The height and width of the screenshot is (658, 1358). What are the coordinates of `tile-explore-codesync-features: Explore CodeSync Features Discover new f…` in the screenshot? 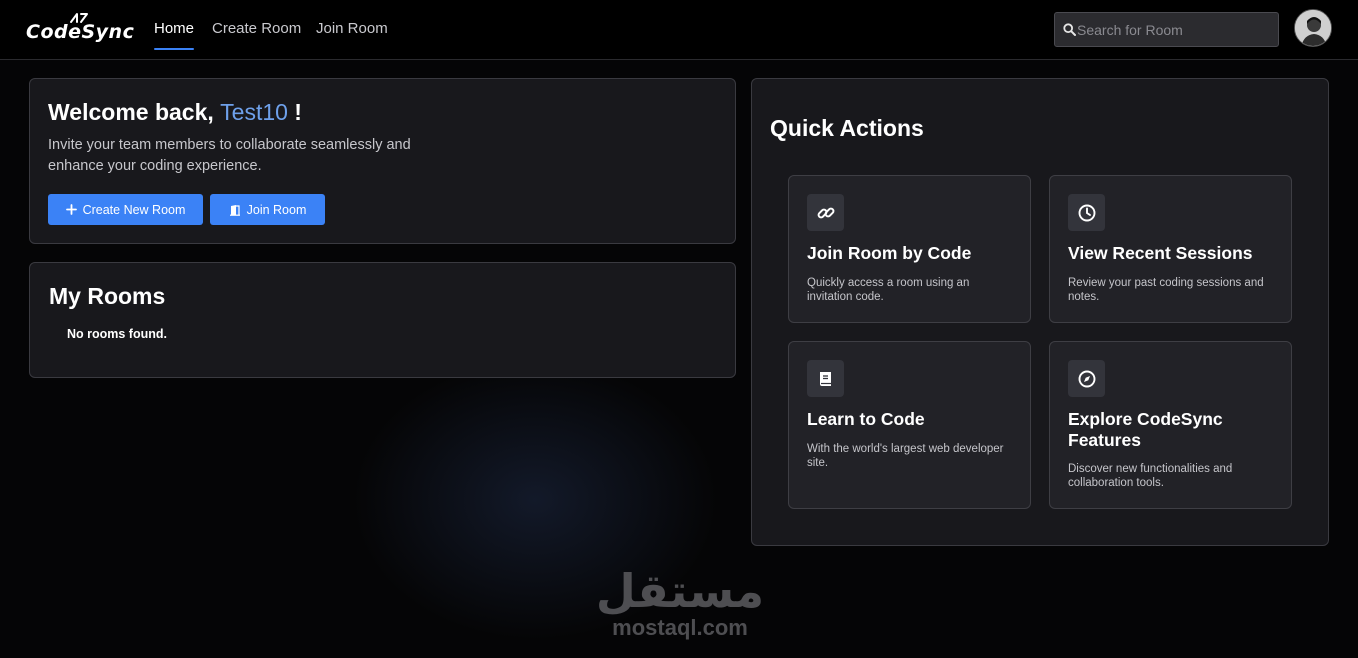 It's located at (1170, 425).